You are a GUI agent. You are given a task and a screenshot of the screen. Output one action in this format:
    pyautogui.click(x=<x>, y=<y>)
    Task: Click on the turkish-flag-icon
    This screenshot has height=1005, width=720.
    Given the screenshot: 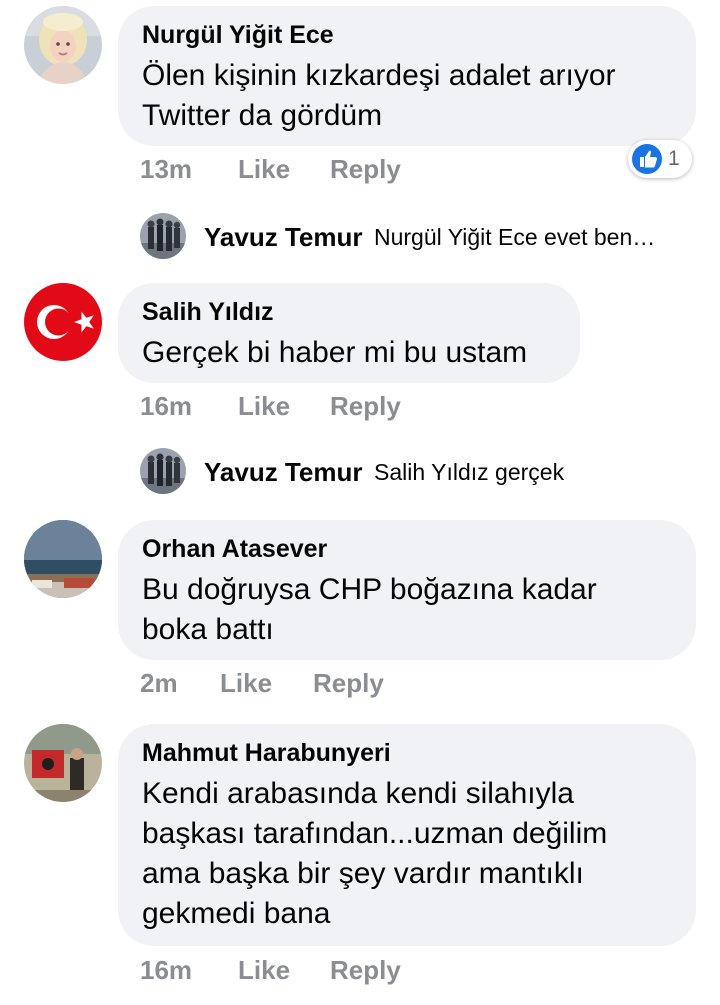 What is the action you would take?
    pyautogui.click(x=63, y=322)
    